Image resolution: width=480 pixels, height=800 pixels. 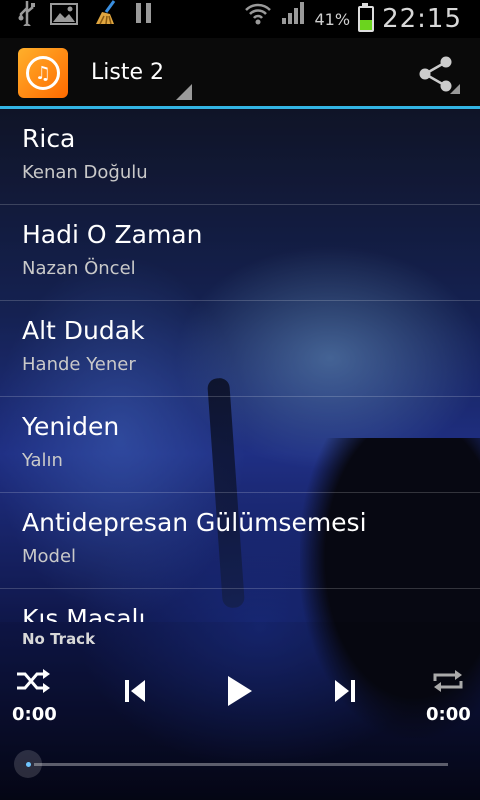 What do you see at coordinates (85, 172) in the screenshot?
I see `track-artist: Kenan Doğulu` at bounding box center [85, 172].